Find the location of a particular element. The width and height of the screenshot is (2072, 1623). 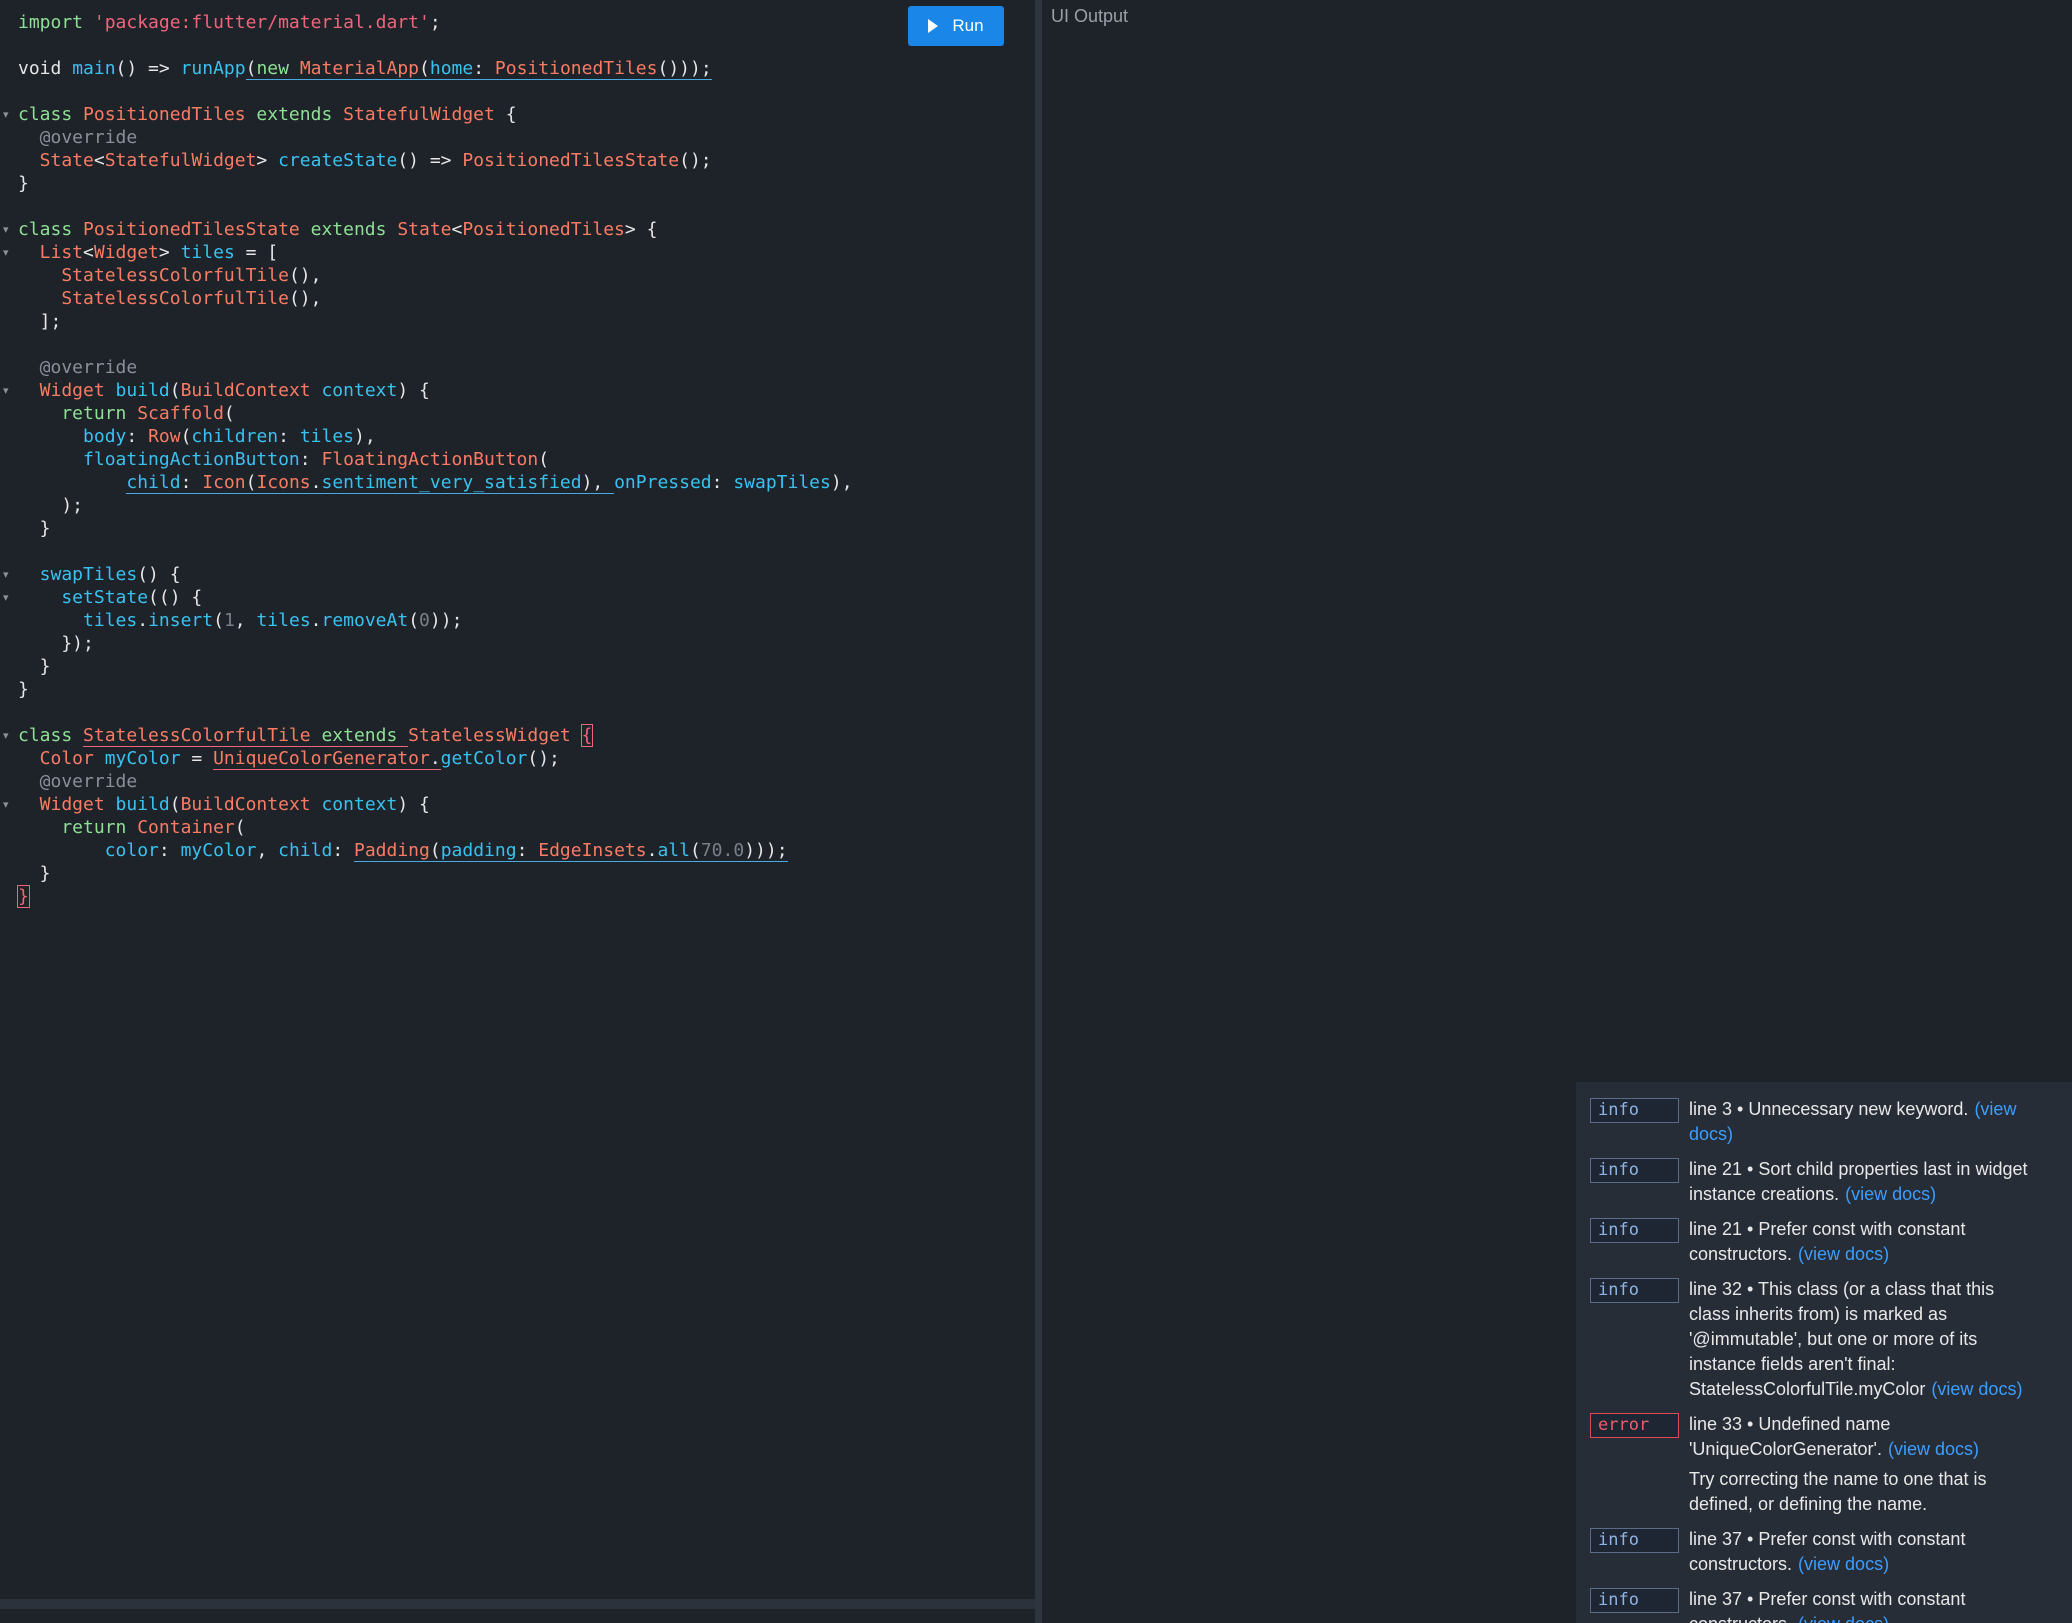

code-token: home is located at coordinates (451, 69).